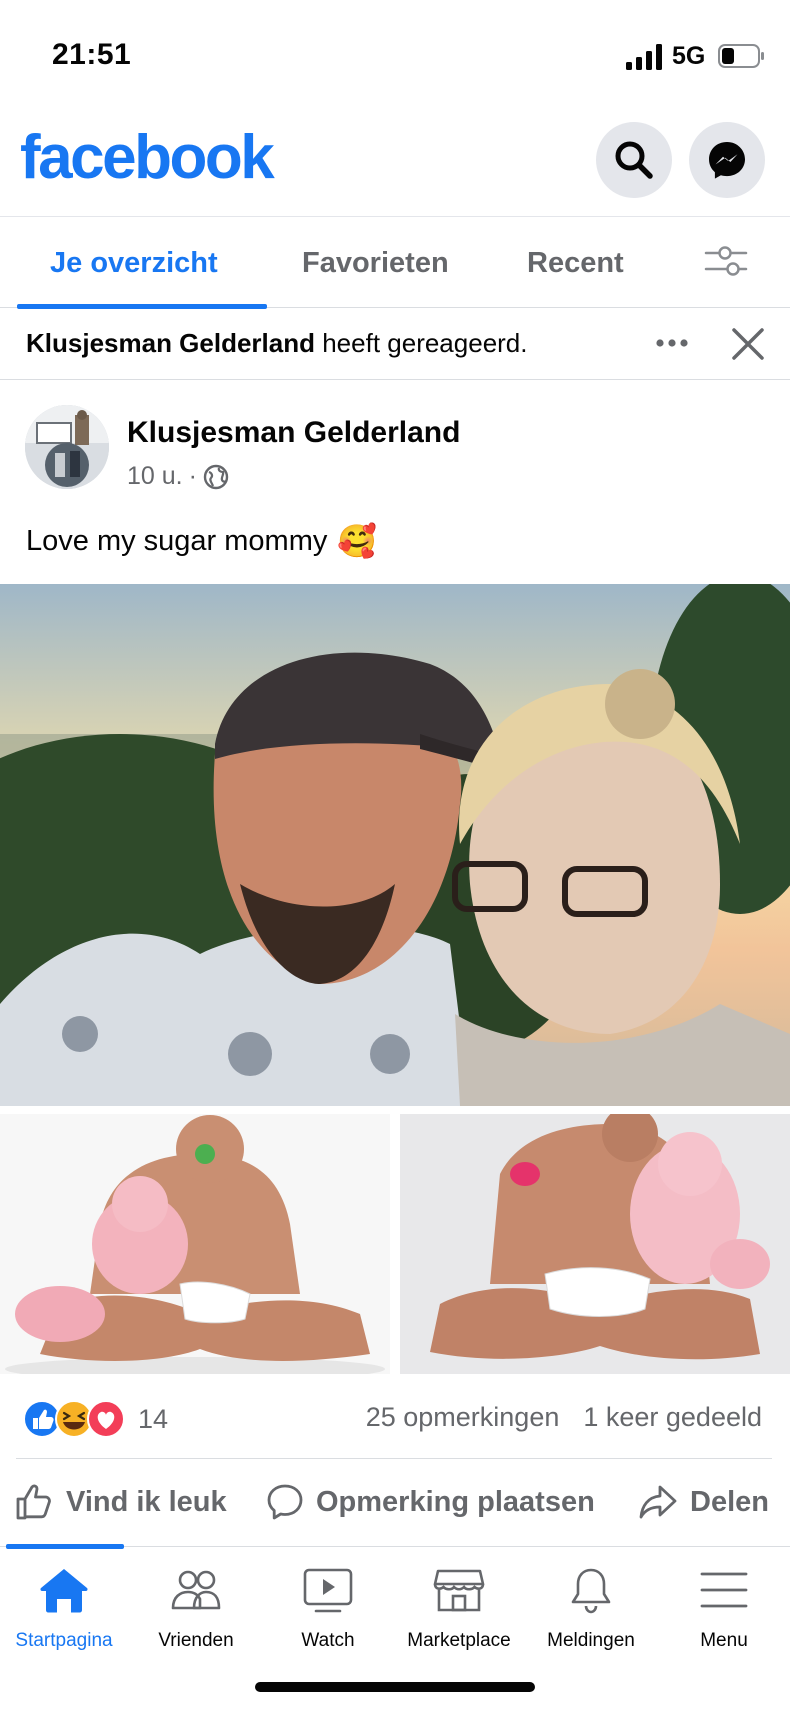 This screenshot has height=1710, width=790. What do you see at coordinates (729, 1501) in the screenshot?
I see `share-label: Delen` at bounding box center [729, 1501].